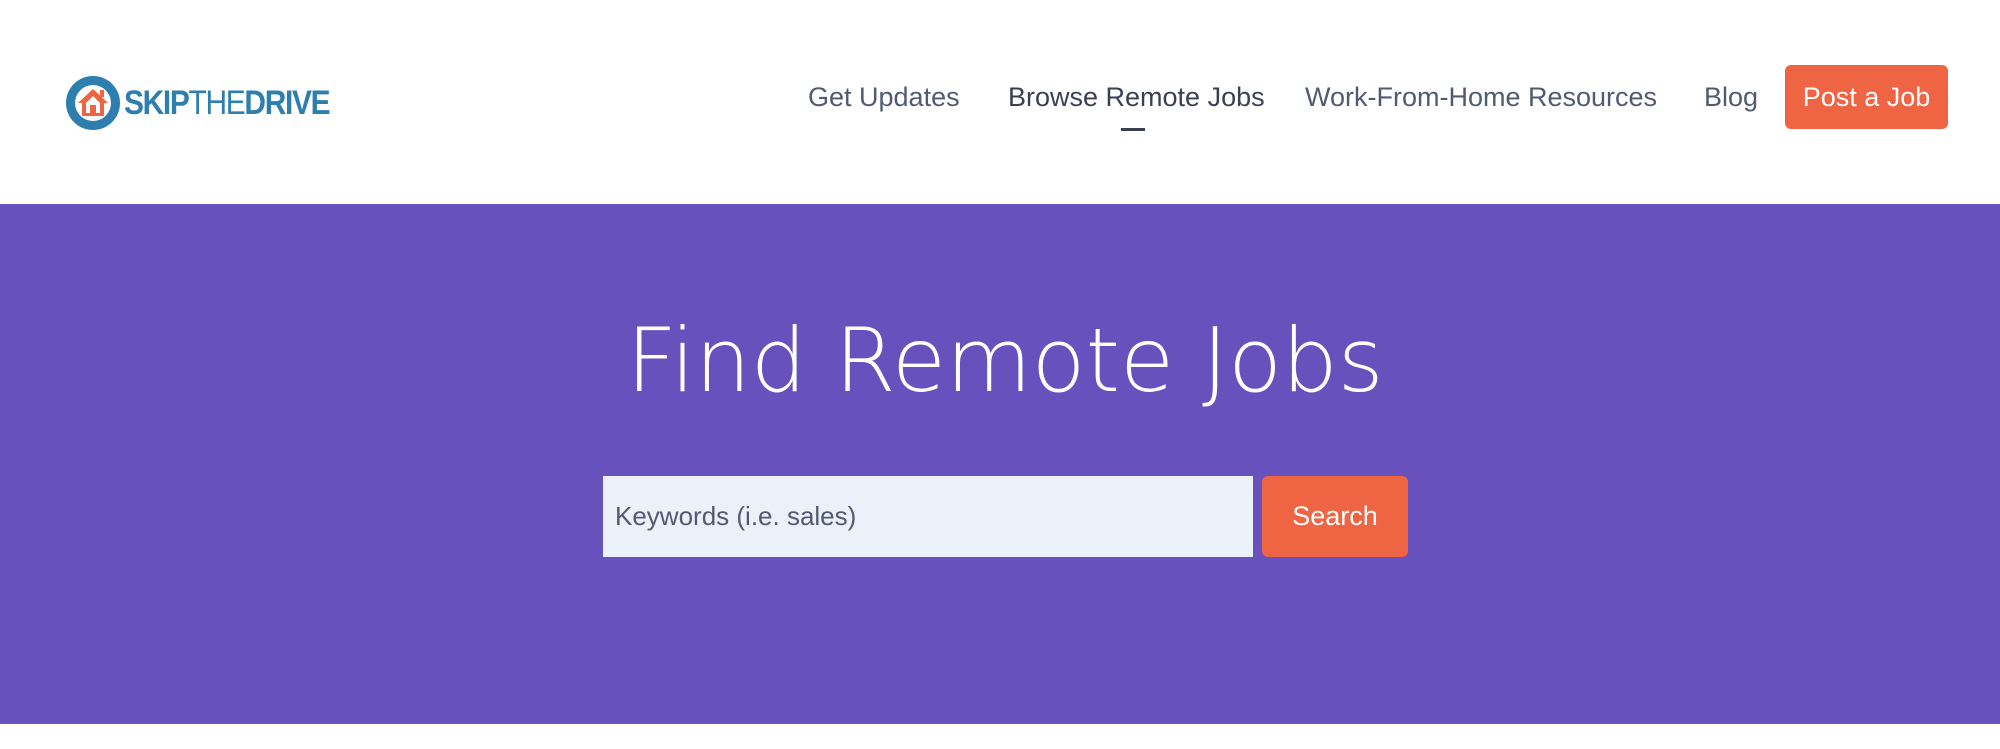  Describe the element at coordinates (1731, 97) in the screenshot. I see `nav-link-blog: Blog` at that location.